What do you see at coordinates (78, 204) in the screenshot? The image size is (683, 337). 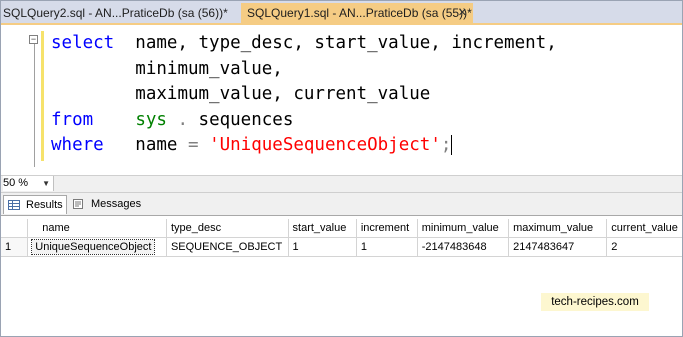 I see `messages-icon` at bounding box center [78, 204].